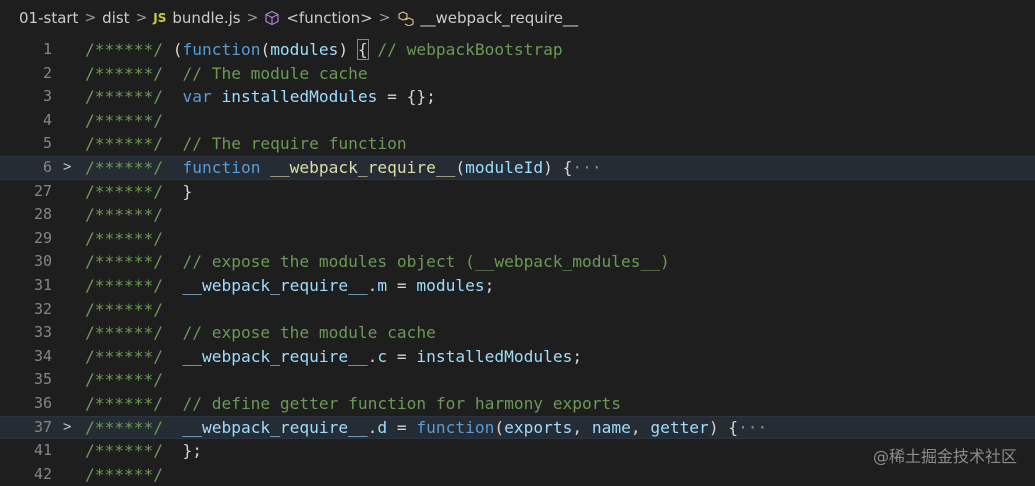 The height and width of the screenshot is (486, 1035). I want to click on line-number: 31, so click(42, 284).